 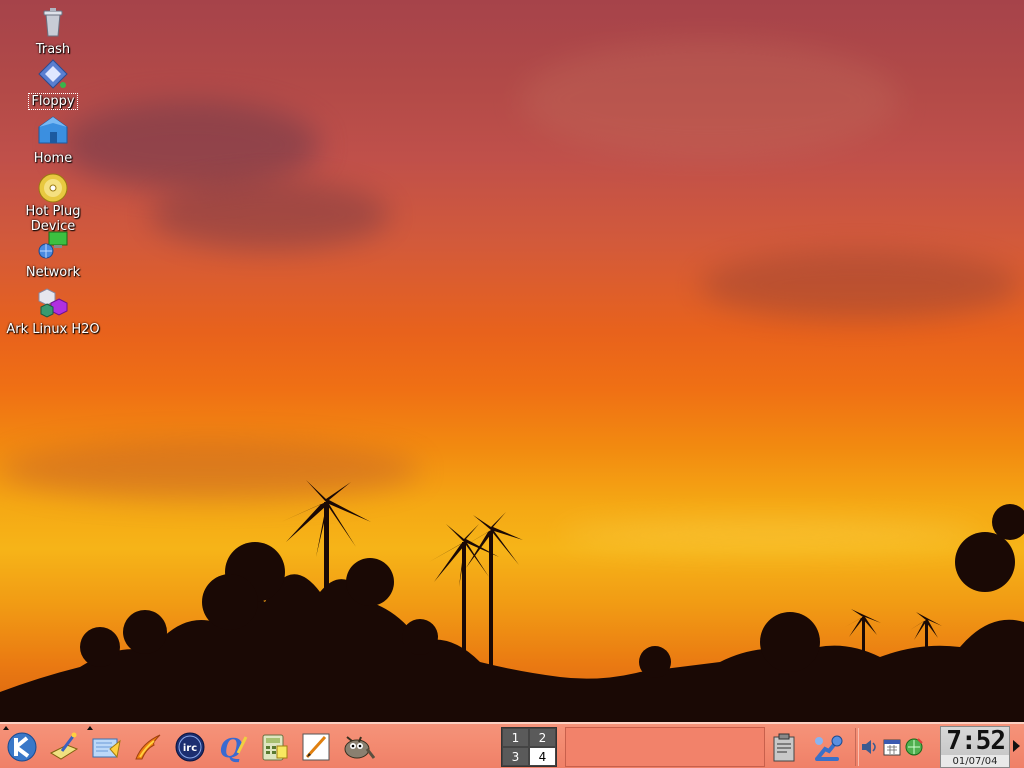 I want to click on taskbar: irc Q 1 2 3 4 7:52 01/07/04, so click(x=512, y=745).